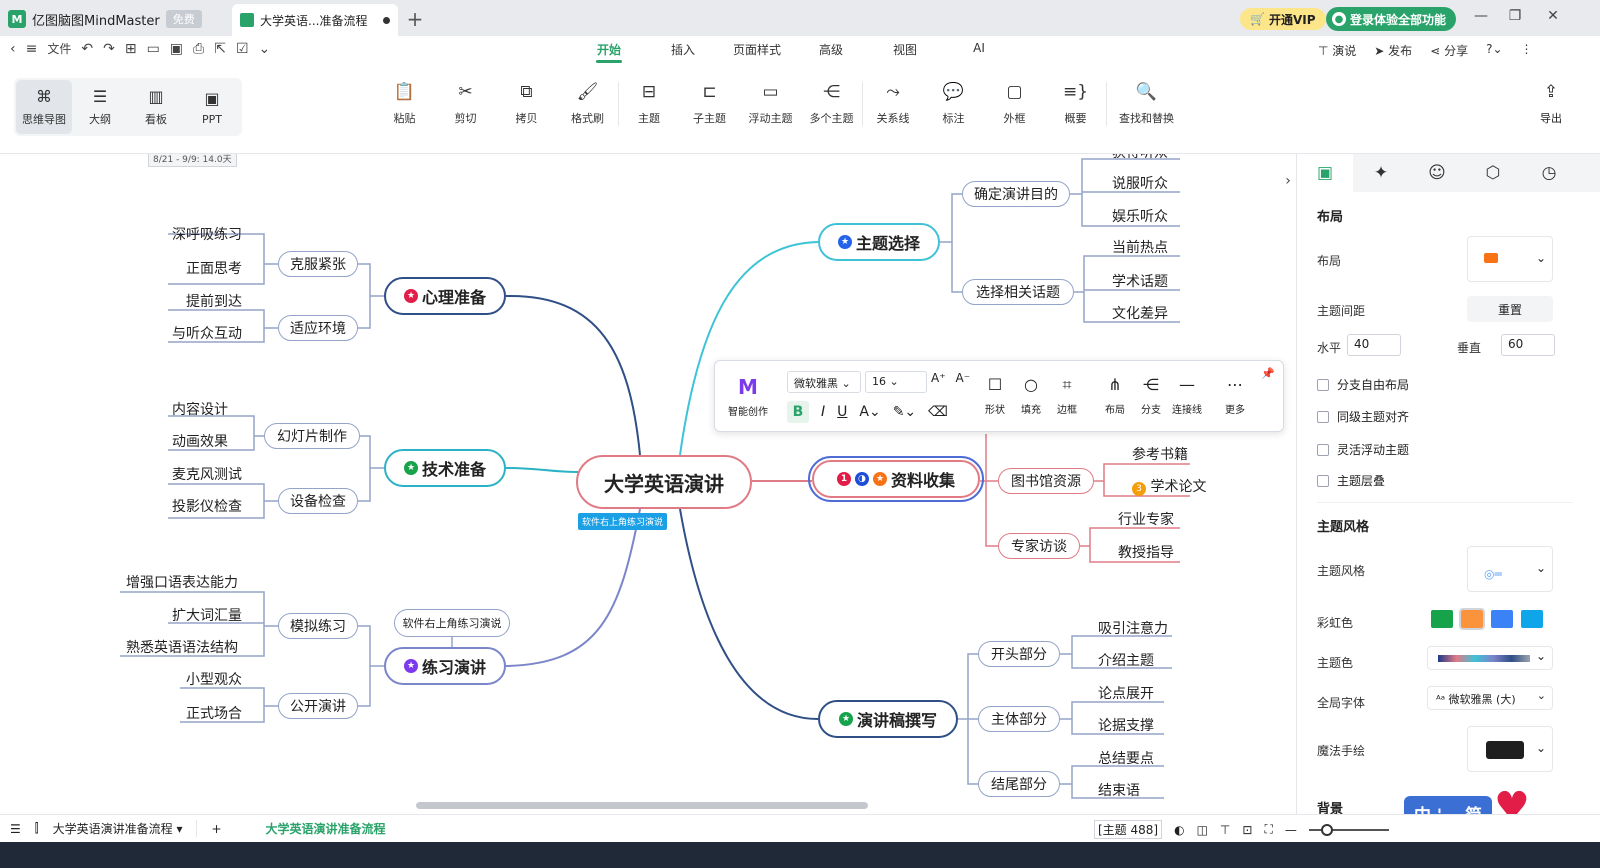 This screenshot has height=868, width=1600. I want to click on subtopic: 确定演讲目的, so click(1016, 194).